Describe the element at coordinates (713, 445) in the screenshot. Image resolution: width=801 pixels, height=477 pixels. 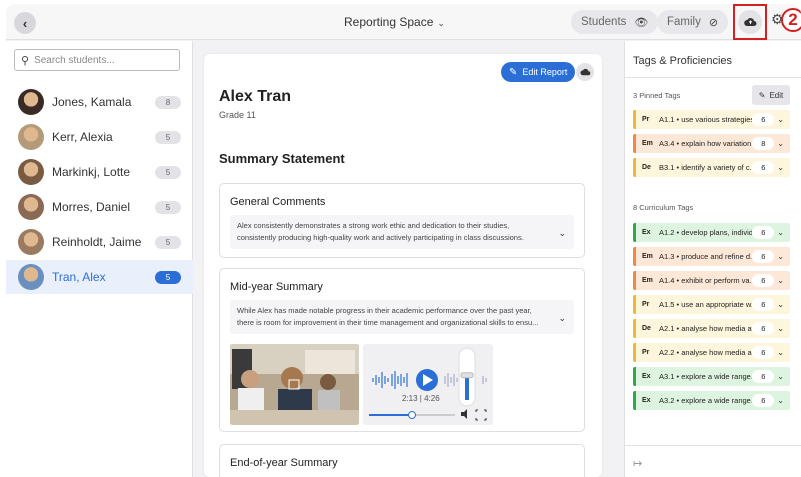
I see `divider` at that location.